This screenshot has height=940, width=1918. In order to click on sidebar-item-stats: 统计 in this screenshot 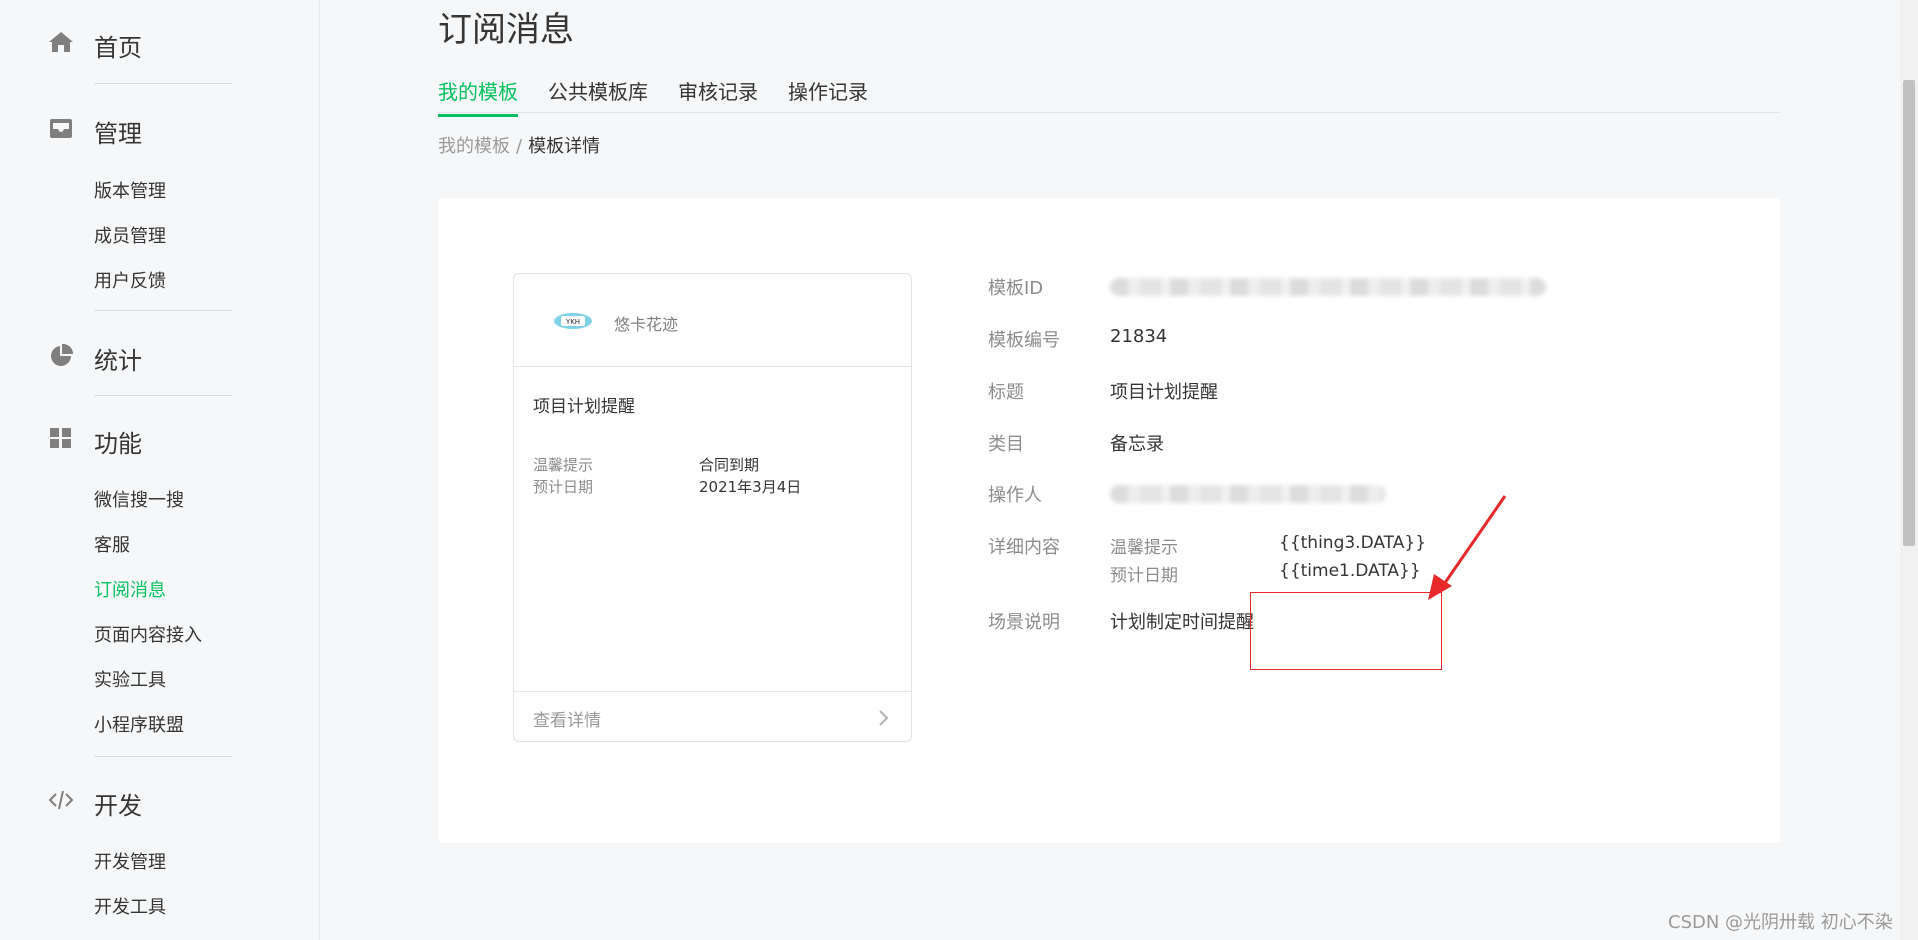, I will do `click(118, 358)`.